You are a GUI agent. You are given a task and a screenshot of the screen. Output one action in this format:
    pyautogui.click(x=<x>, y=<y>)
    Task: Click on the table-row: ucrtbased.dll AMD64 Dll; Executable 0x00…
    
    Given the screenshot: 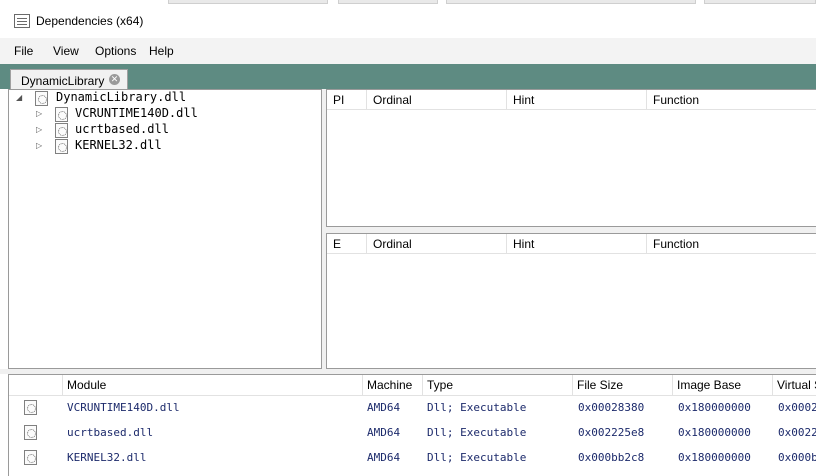 What is the action you would take?
    pyautogui.click(x=412, y=433)
    